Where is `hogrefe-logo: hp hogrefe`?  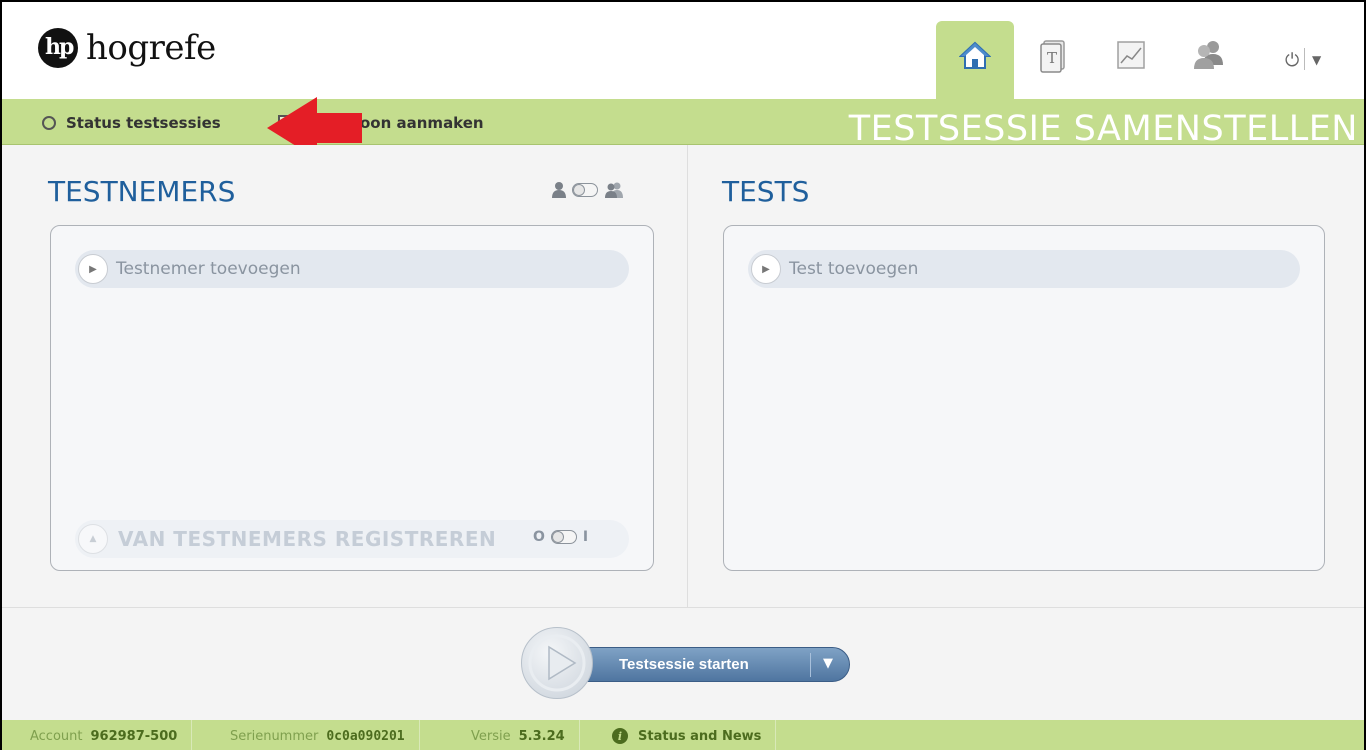 hogrefe-logo: hp hogrefe is located at coordinates (127, 48).